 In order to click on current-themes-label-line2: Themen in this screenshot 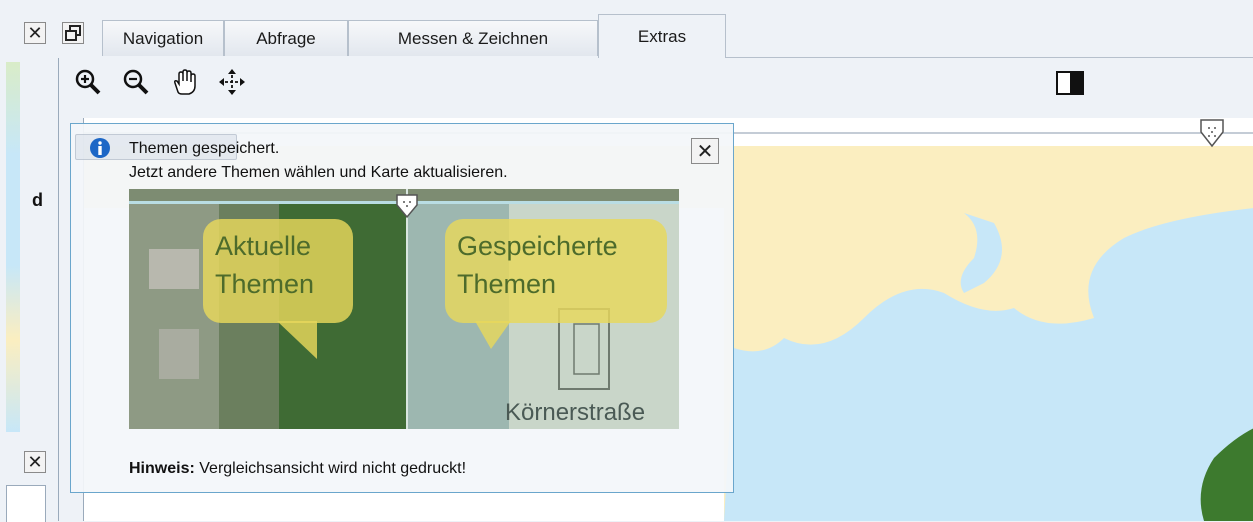, I will do `click(265, 284)`.